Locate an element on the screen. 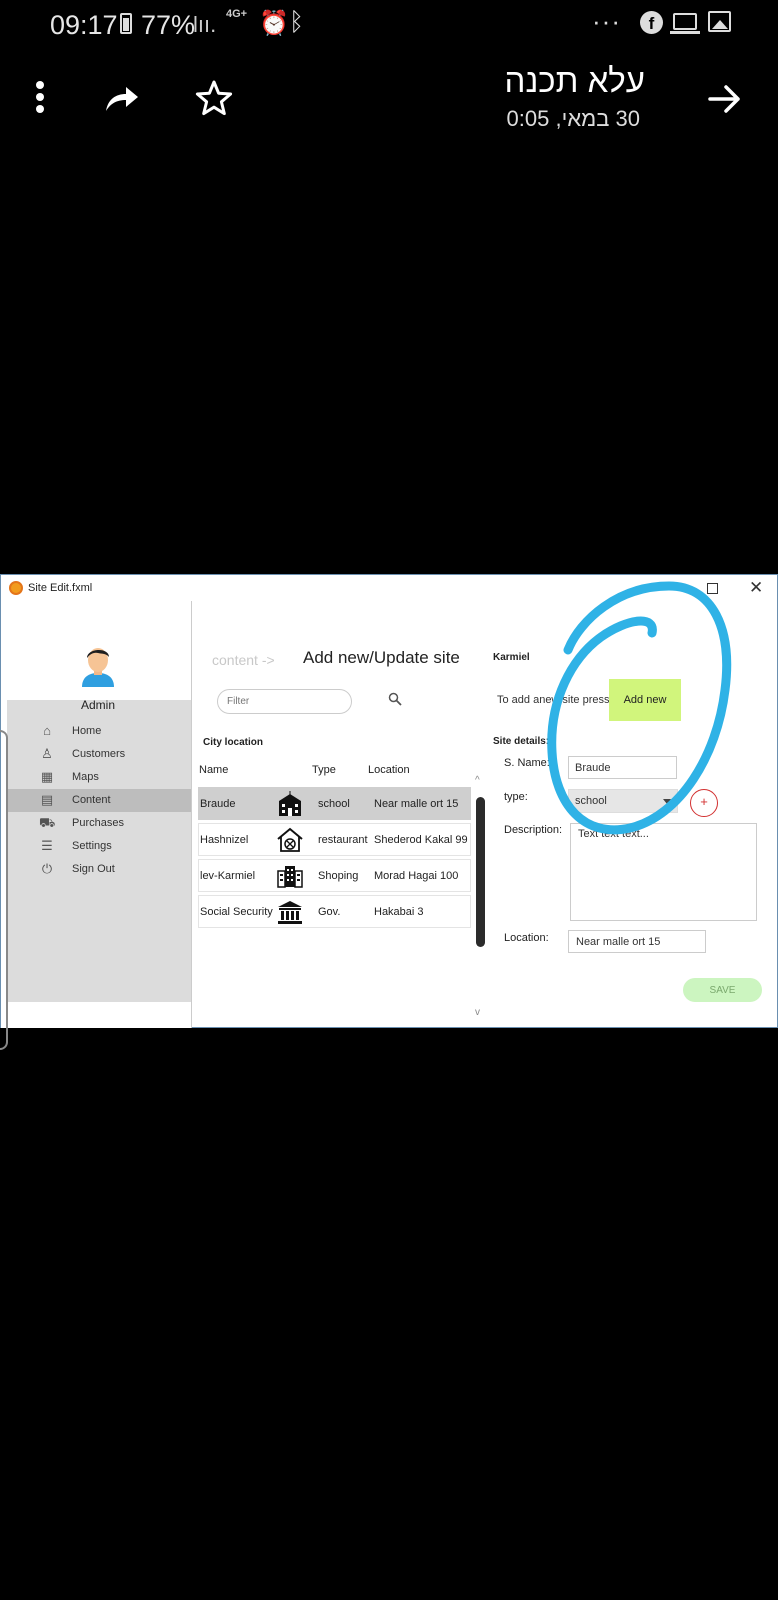  row-type: restaurant is located at coordinates (343, 840).